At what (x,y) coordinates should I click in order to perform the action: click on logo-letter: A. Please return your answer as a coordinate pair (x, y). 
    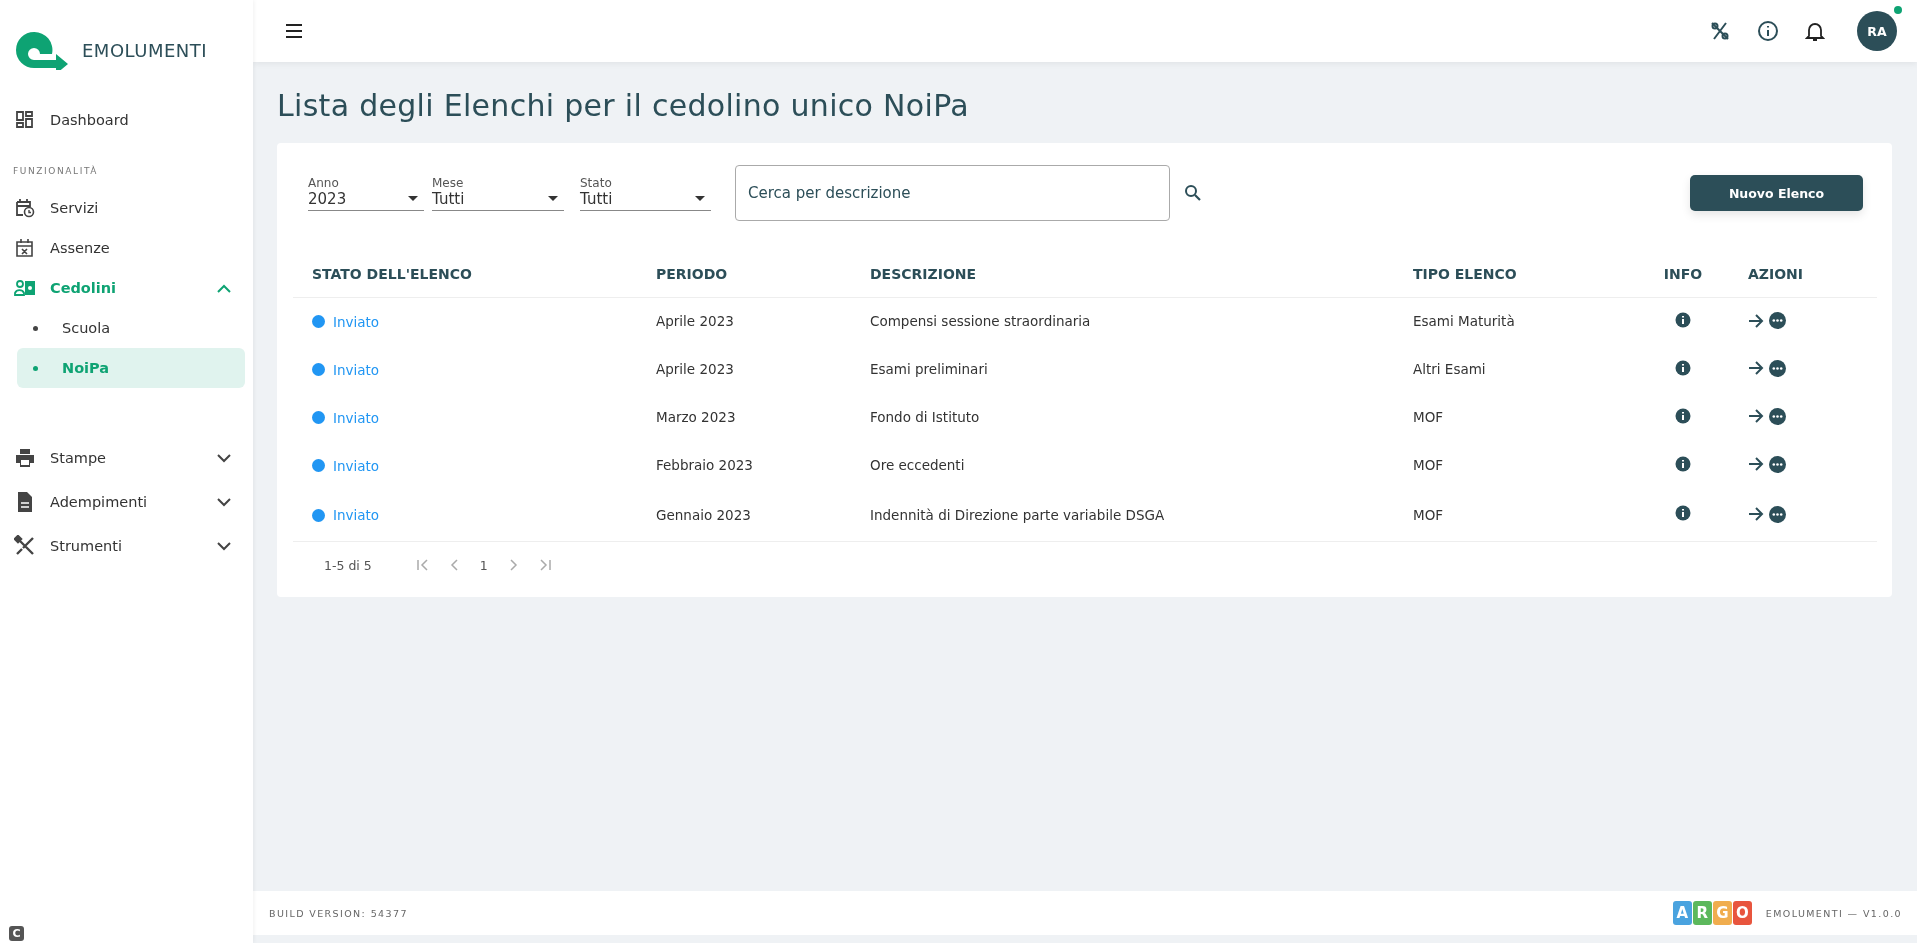
    Looking at the image, I should click on (1682, 913).